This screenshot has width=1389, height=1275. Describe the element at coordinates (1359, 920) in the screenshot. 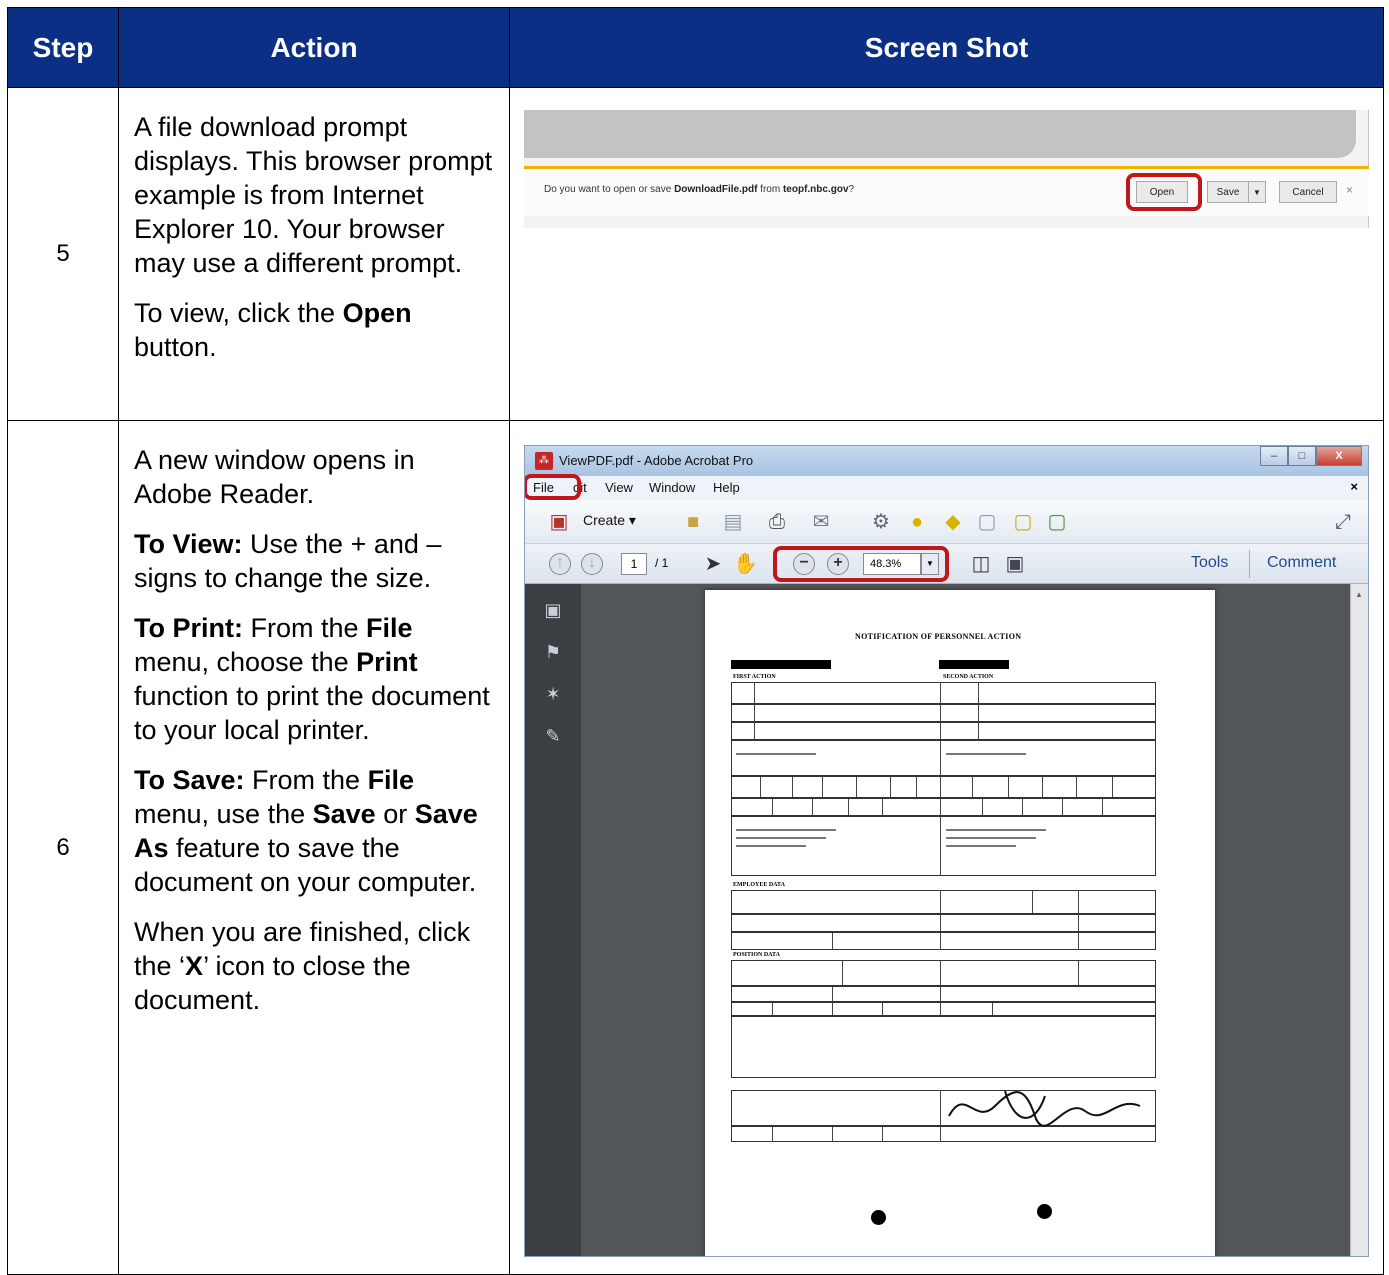

I see `vertical-scrollbar: ▲` at that location.